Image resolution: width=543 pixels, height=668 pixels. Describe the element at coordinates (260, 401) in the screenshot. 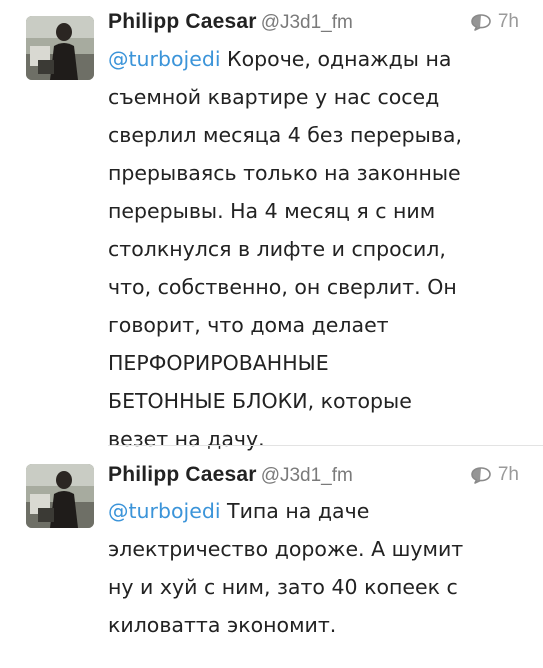

I see `text-line: БЕТОННЫЕ БЛОКИ, которые` at that location.